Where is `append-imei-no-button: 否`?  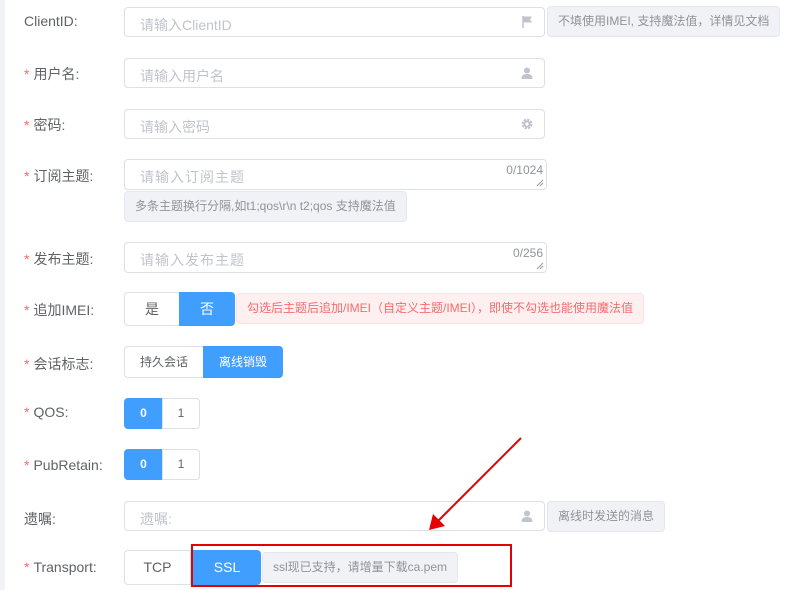 append-imei-no-button: 否 is located at coordinates (207, 309).